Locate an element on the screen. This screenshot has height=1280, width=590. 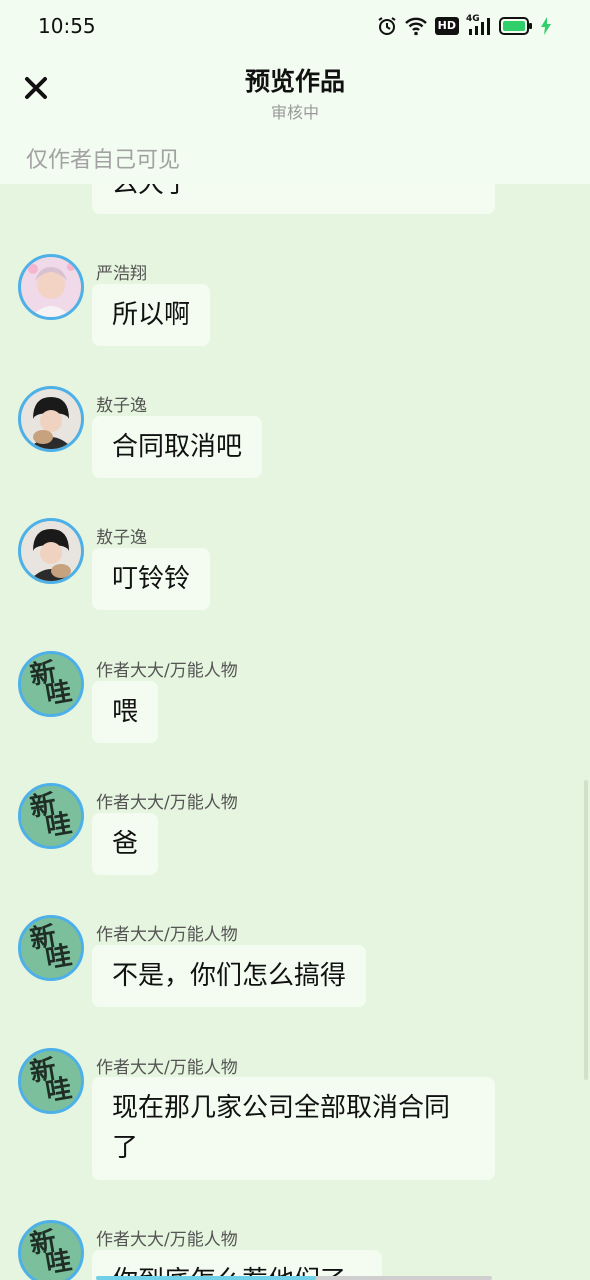
visibility-notice: 仅作者自己可见 is located at coordinates (103, 160).